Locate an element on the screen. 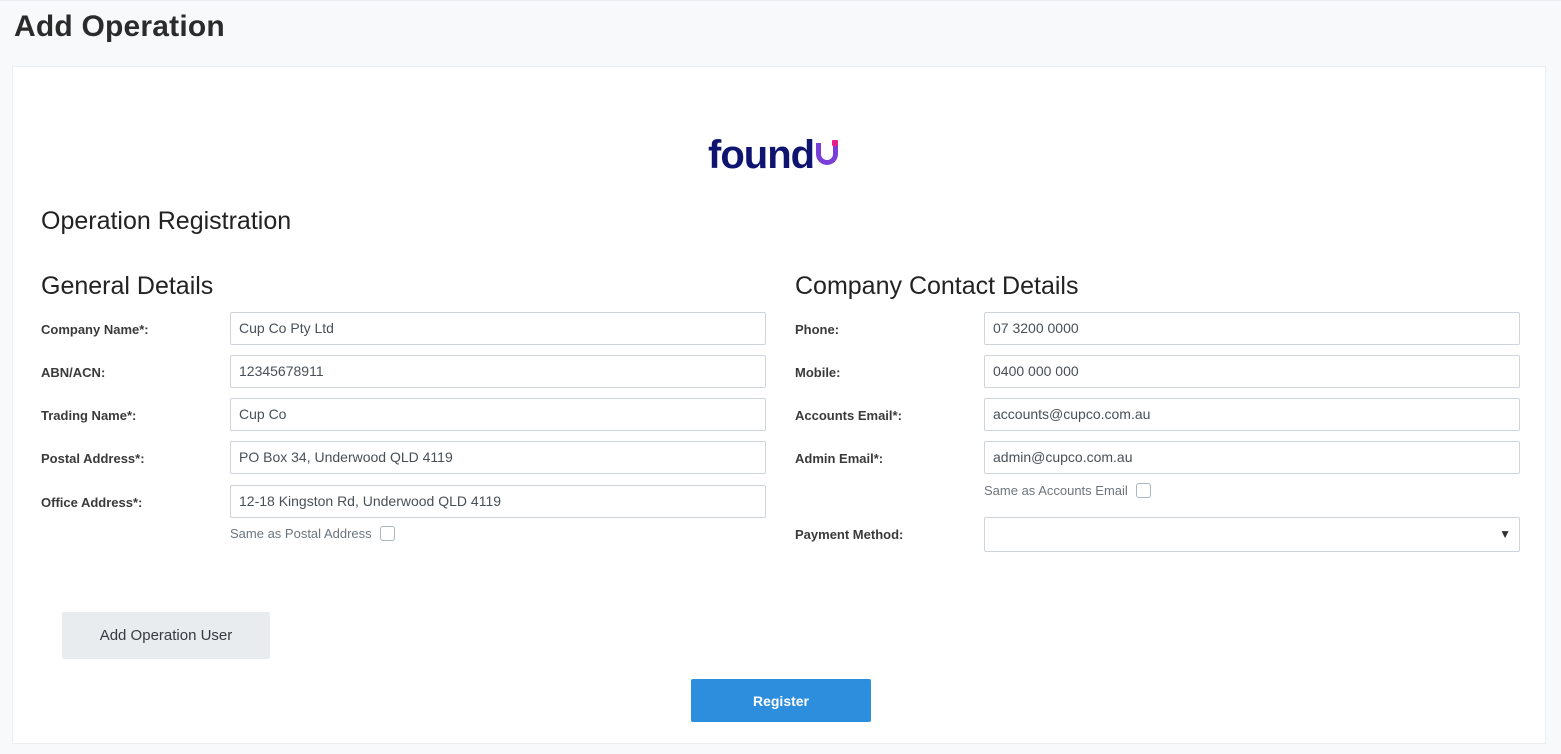 This screenshot has width=1561, height=754. same-as-accounts-row: Same as Accounts Email is located at coordinates (1067, 490).